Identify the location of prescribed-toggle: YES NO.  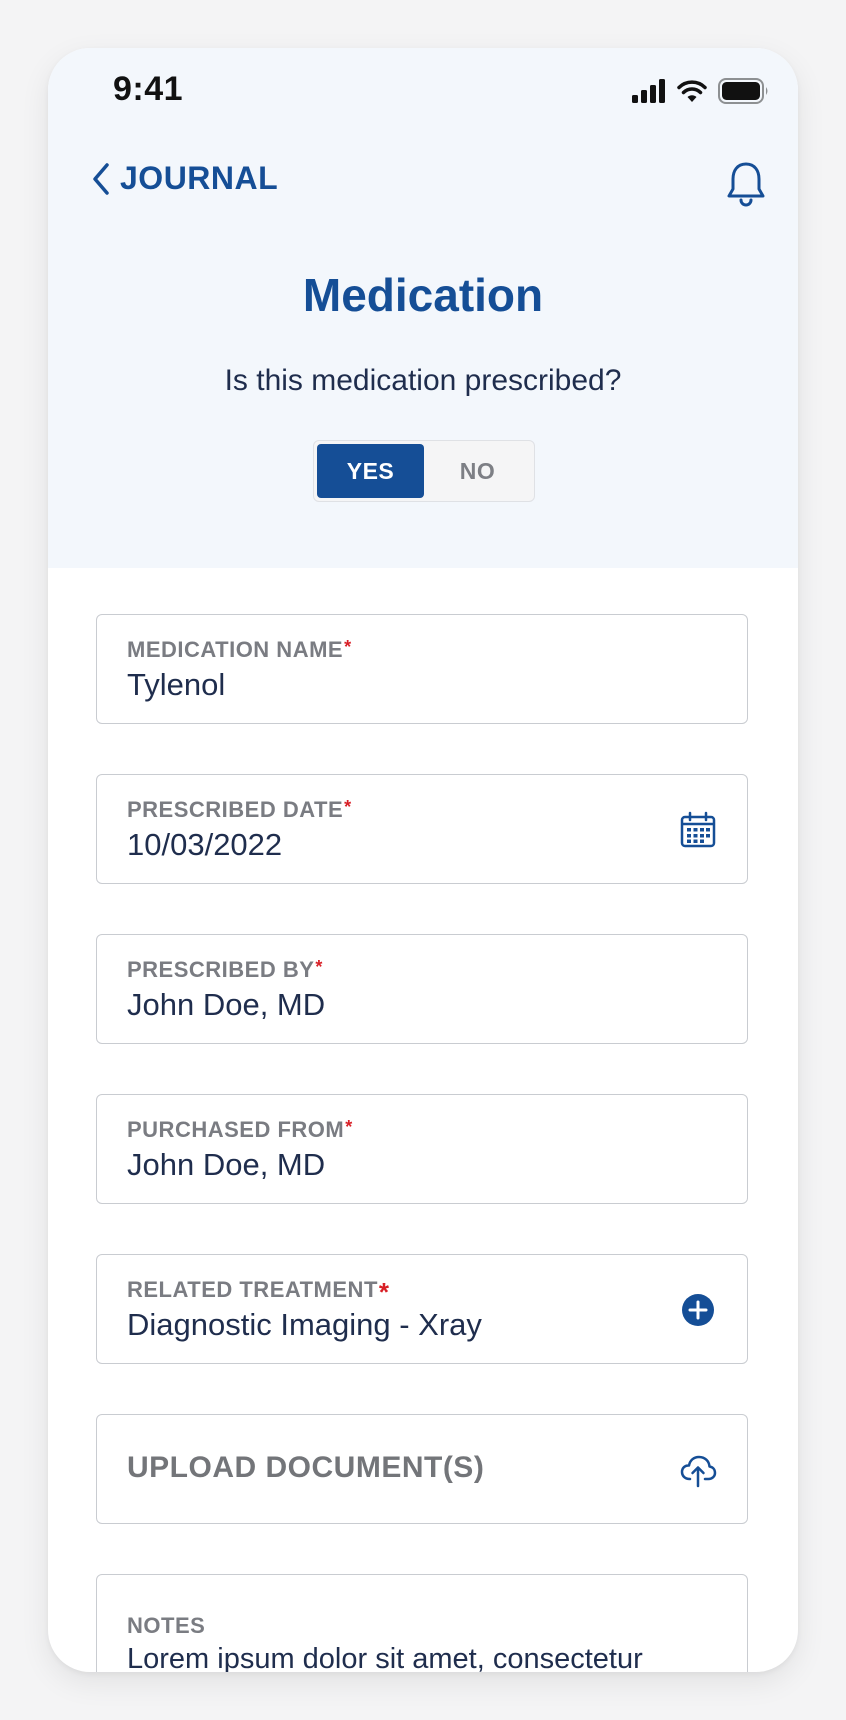
(424, 471).